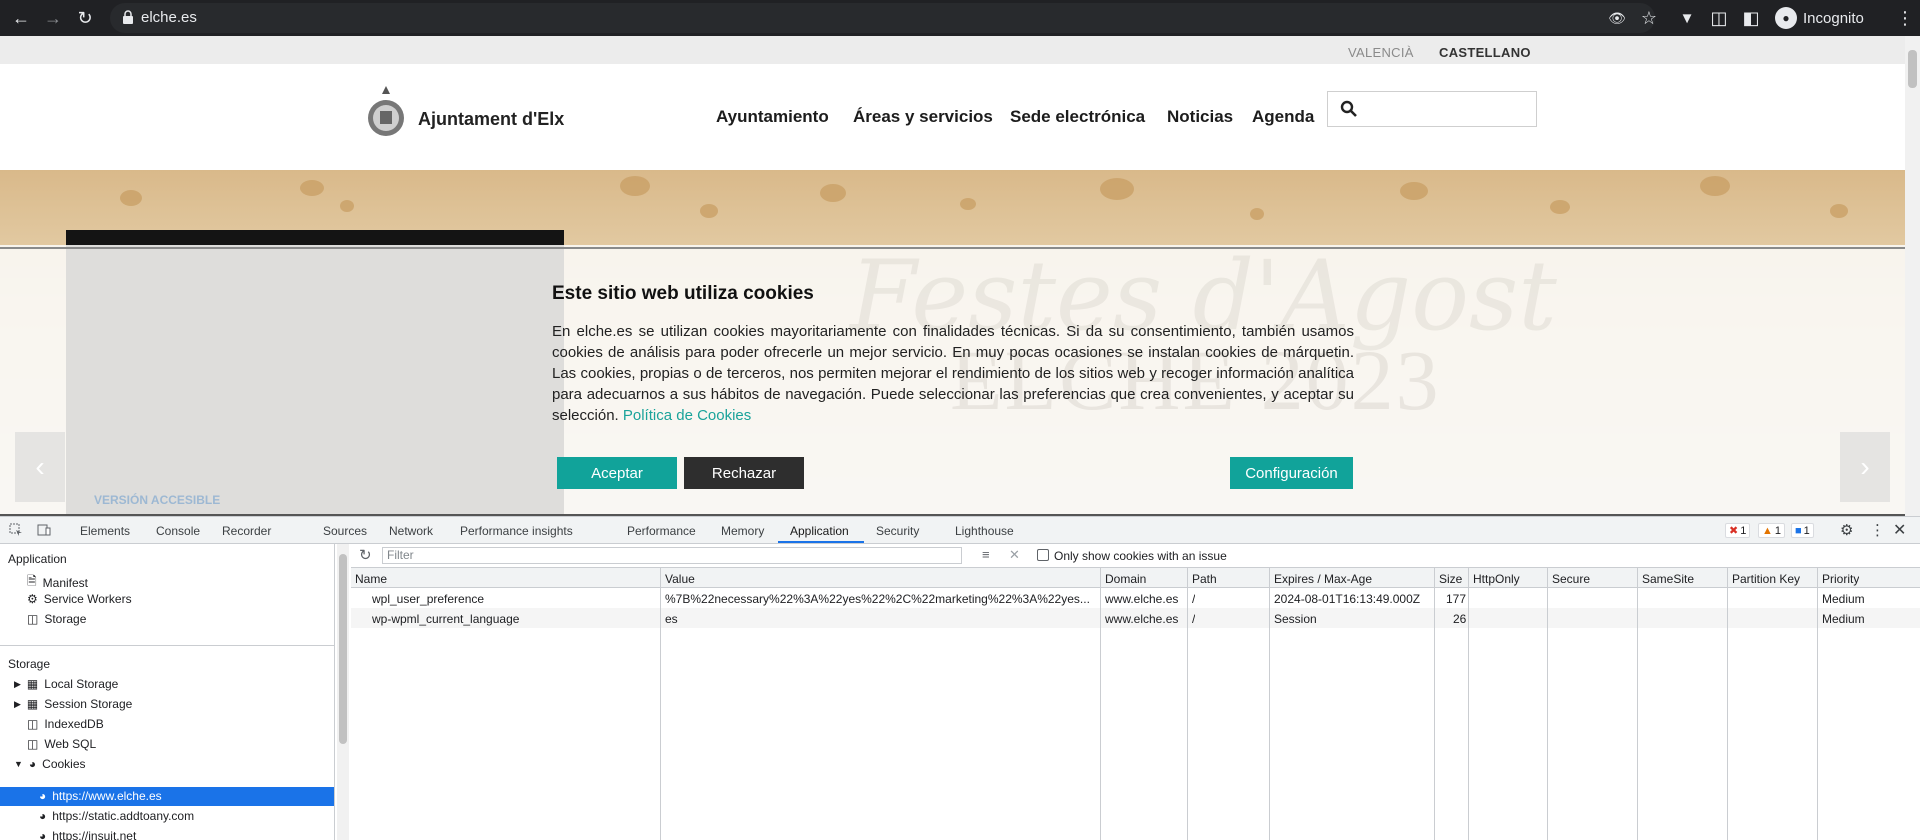  I want to click on cell-priority: Medium, so click(1843, 619).